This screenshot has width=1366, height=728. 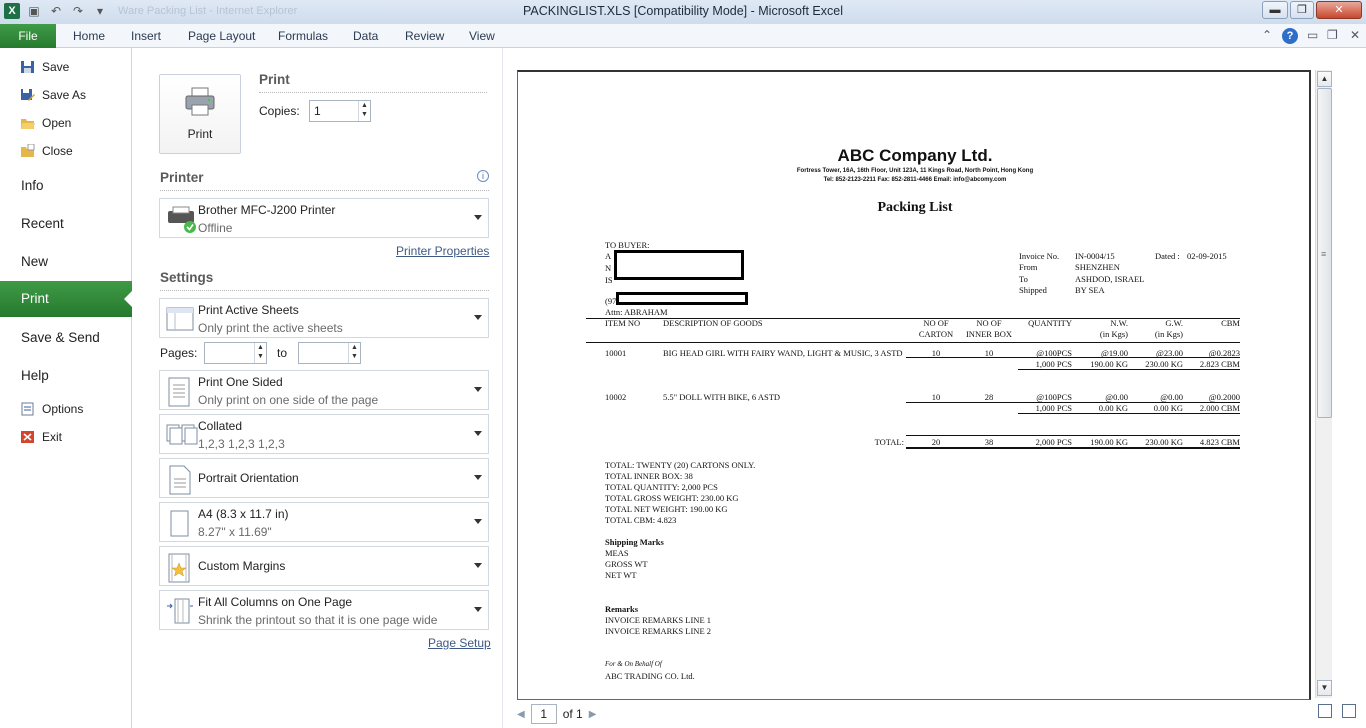 What do you see at coordinates (279, 111) in the screenshot?
I see `copies-label: Copies:` at bounding box center [279, 111].